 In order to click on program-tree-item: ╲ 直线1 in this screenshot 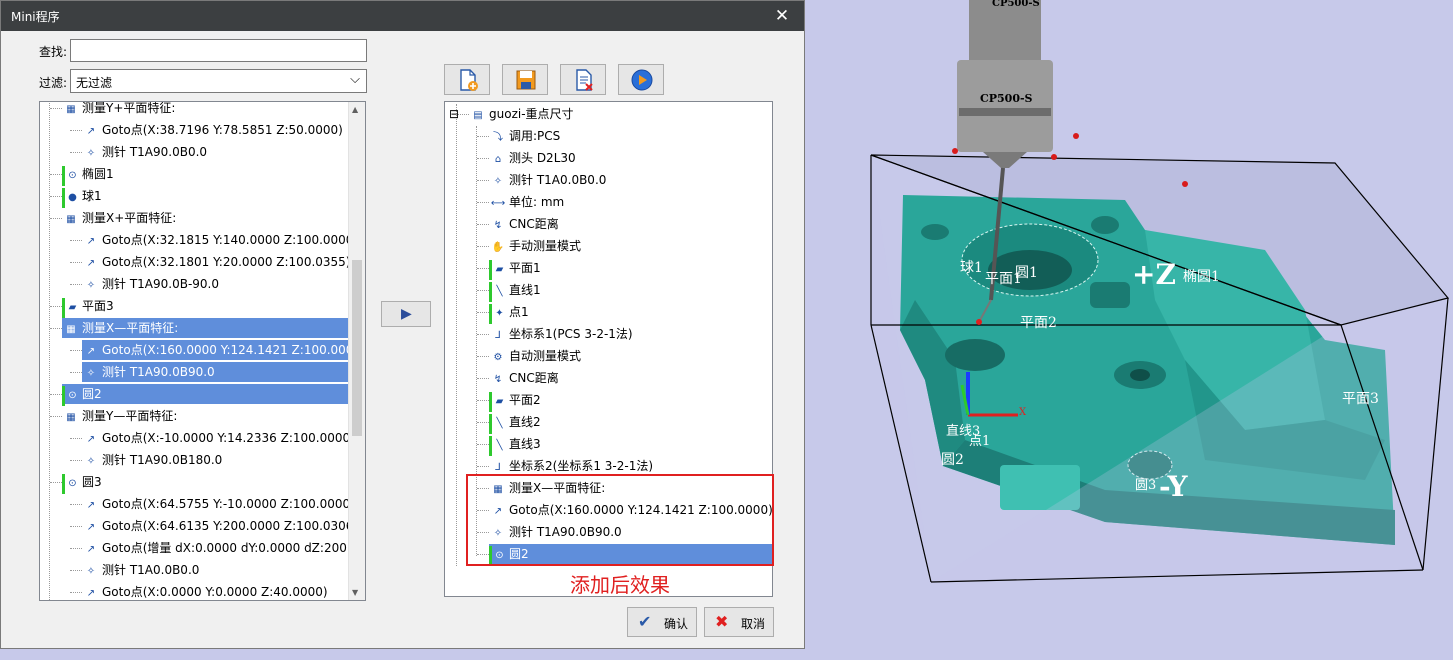, I will do `click(515, 291)`.